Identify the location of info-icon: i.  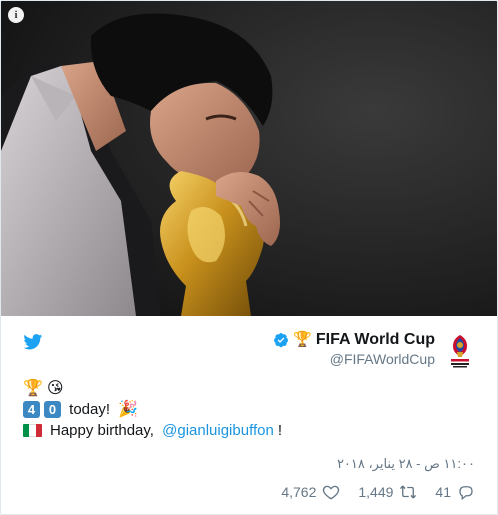
(16, 15).